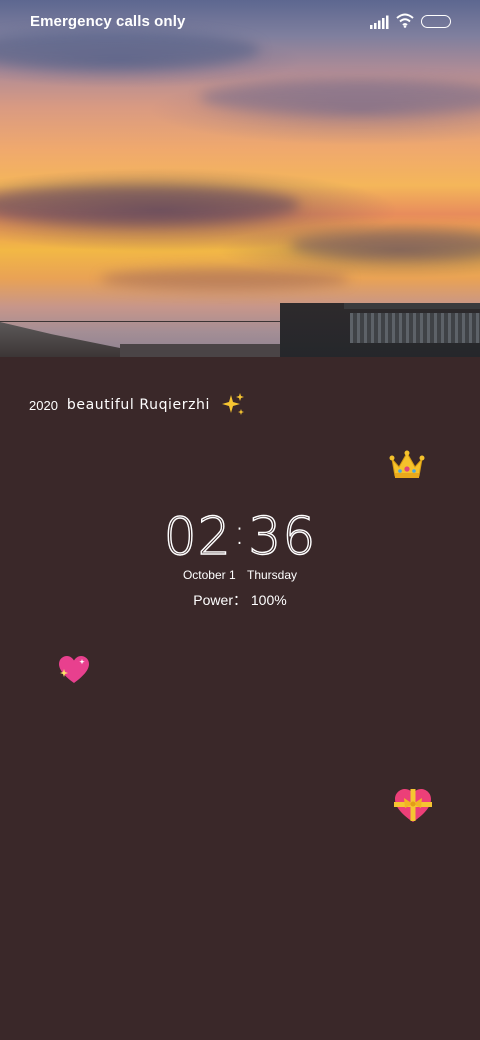  I want to click on lockscreen-greeting: 2020 beautiful Ruqierzhi, so click(137, 405).